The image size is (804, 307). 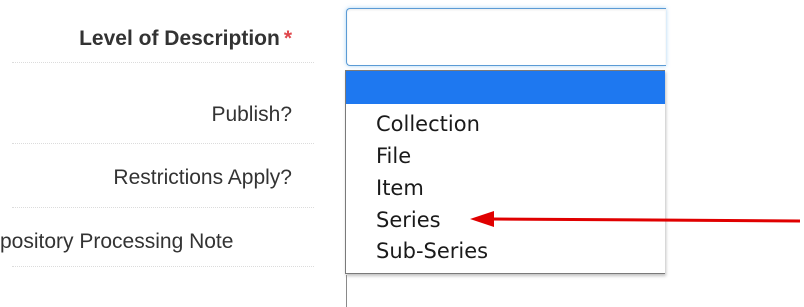 I want to click on dropdown-option-file: File, so click(x=505, y=156).